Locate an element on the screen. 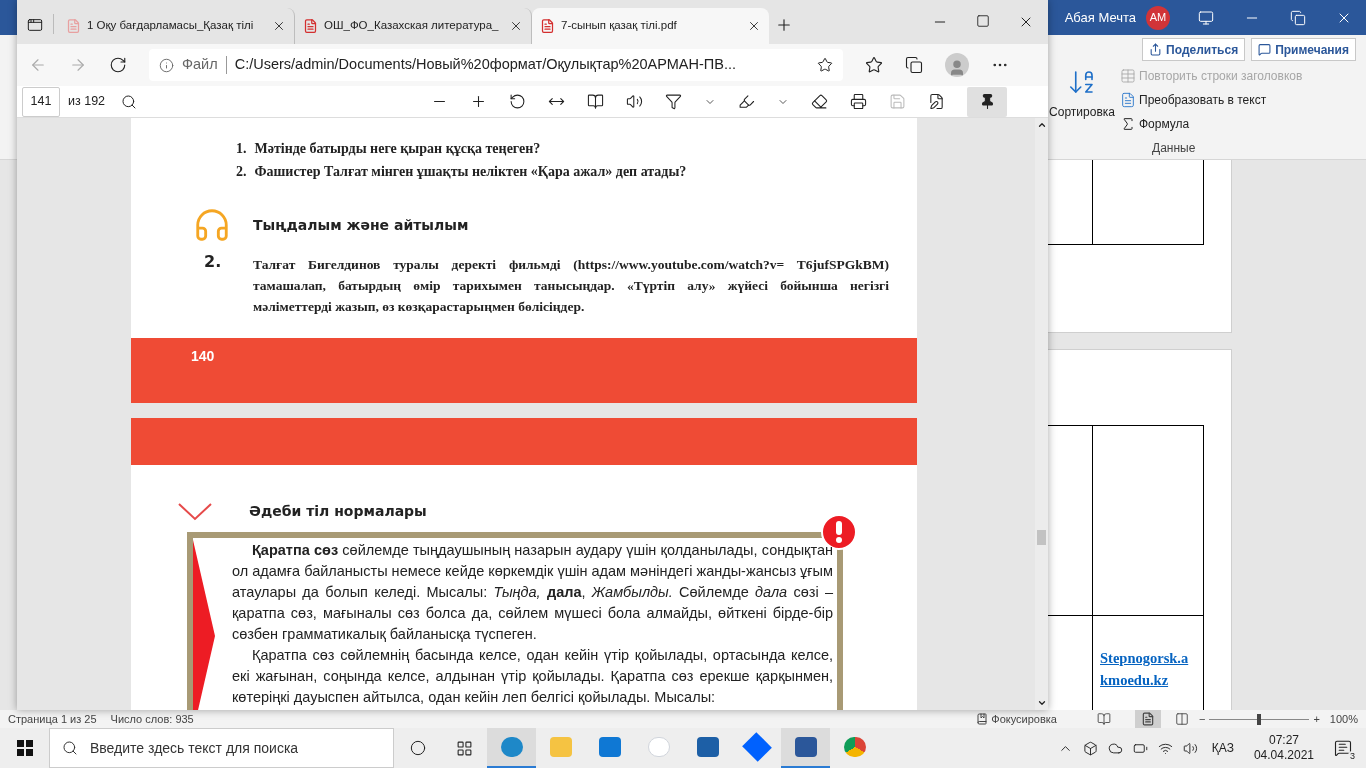 Image resolution: width=1366 pixels, height=768 pixels. question-text: Мәтінде батырды неге қыран құсқа теңеген? is located at coordinates (397, 149).